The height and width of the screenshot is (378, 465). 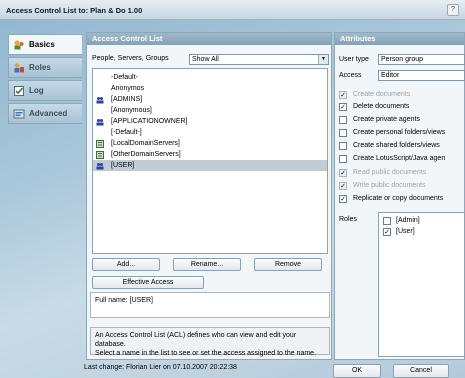 I want to click on attributes-panel-title: Attributes, so click(x=399, y=39).